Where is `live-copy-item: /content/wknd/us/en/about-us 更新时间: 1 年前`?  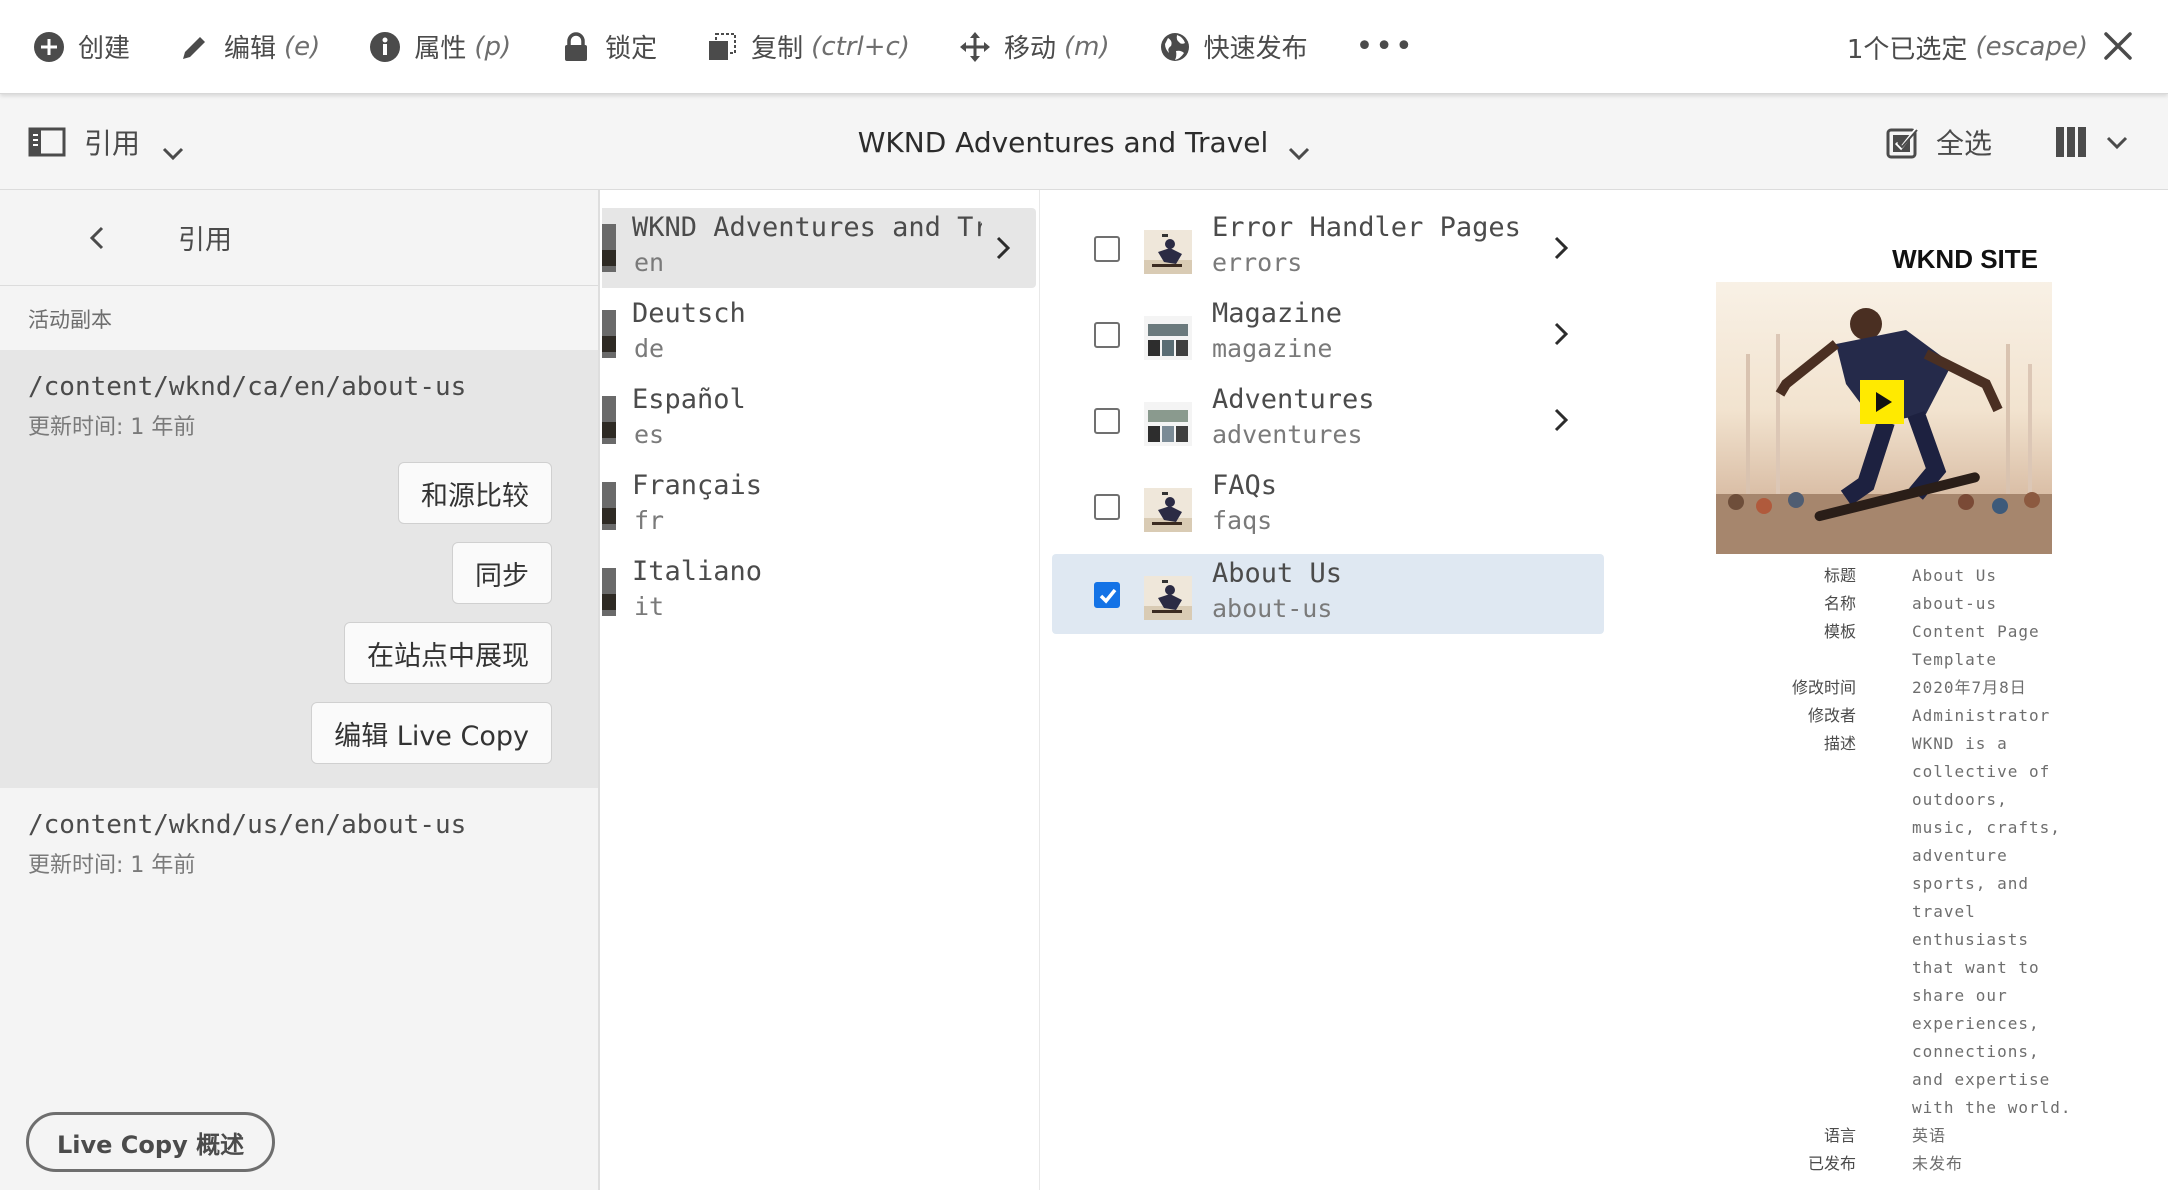 live-copy-item: /content/wknd/us/en/about-us 更新时间: 1 年前 is located at coordinates (299, 836).